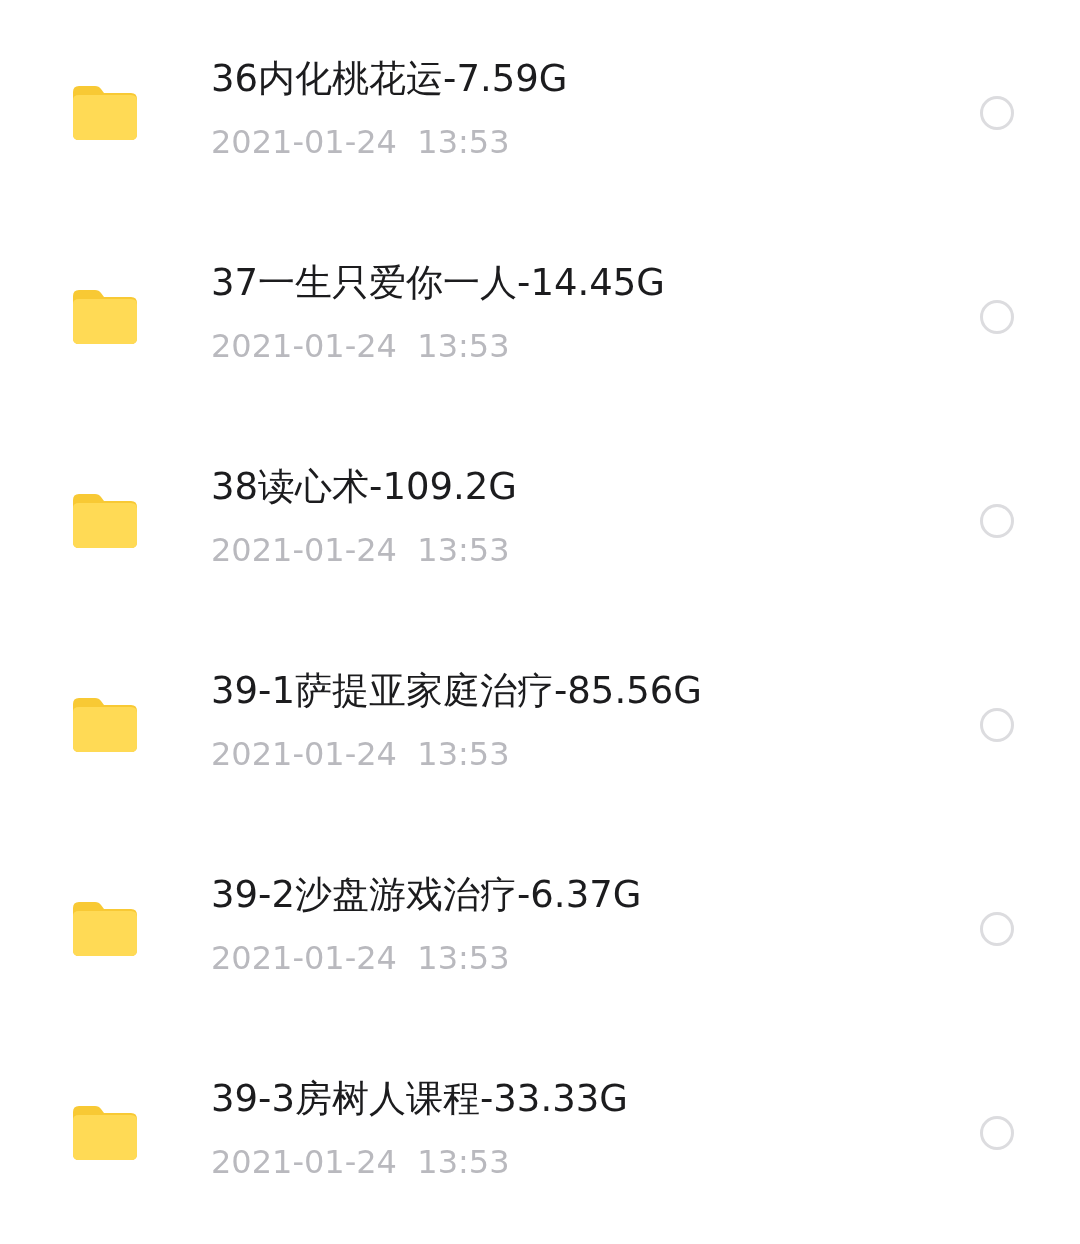 Image resolution: width=1080 pixels, height=1244 pixels. I want to click on folder-name: 36内化桃花运-7.59G, so click(390, 79).